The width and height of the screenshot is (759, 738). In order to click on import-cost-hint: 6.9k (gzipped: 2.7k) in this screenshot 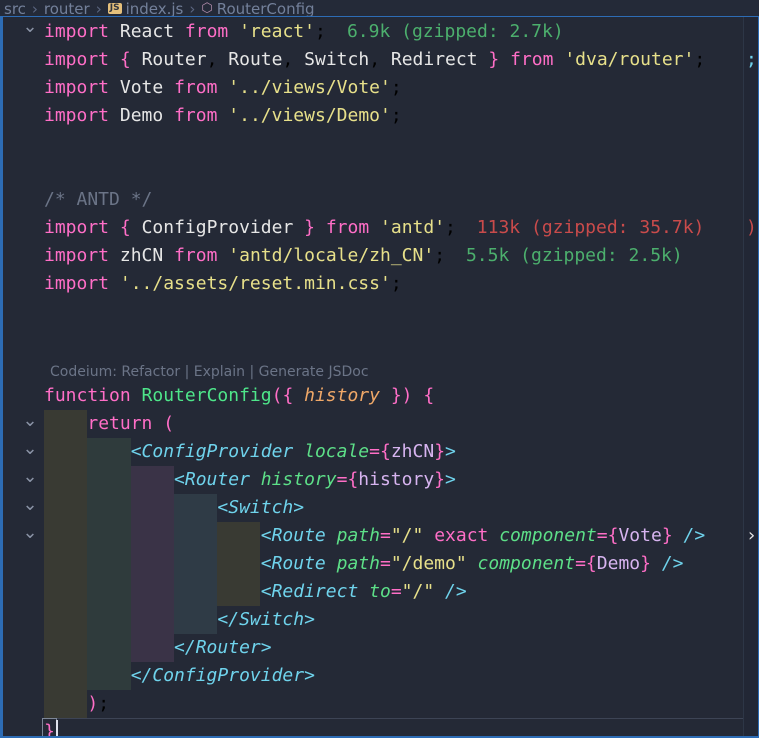, I will do `click(455, 31)`.